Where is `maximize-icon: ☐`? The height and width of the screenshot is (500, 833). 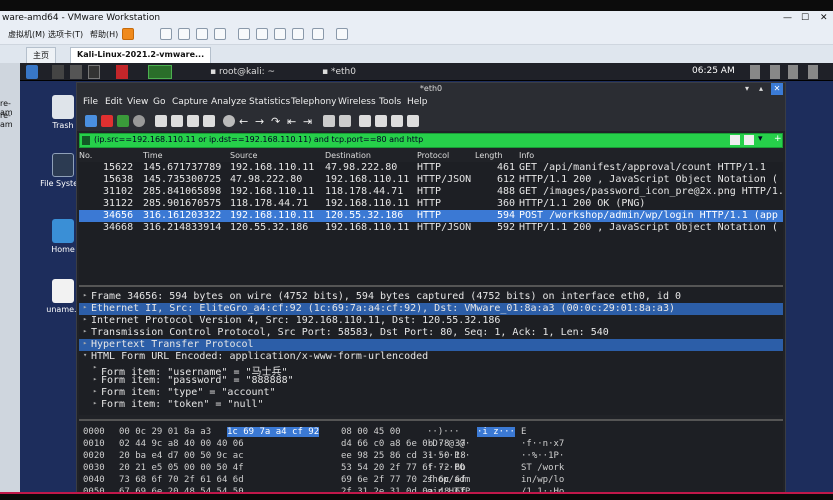 maximize-icon: ☐ is located at coordinates (805, 18).